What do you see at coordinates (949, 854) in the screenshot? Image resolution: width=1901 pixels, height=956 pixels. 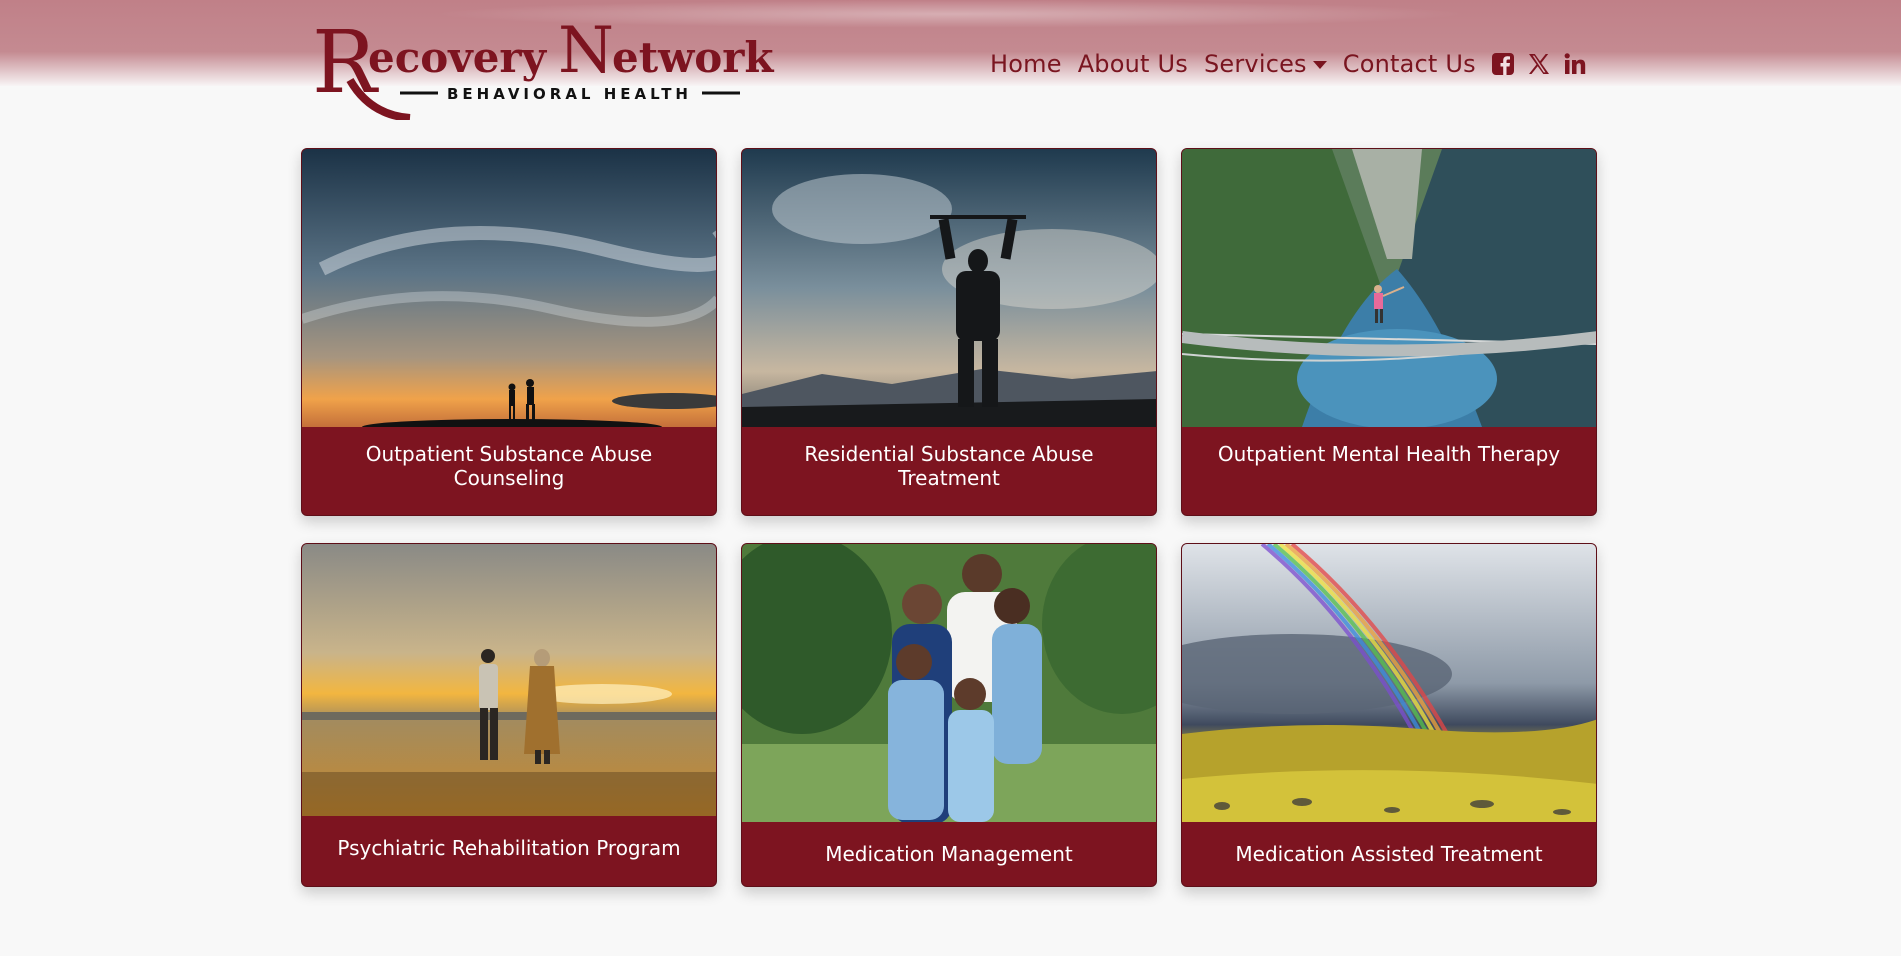 I see `service-title: Medication Management` at bounding box center [949, 854].